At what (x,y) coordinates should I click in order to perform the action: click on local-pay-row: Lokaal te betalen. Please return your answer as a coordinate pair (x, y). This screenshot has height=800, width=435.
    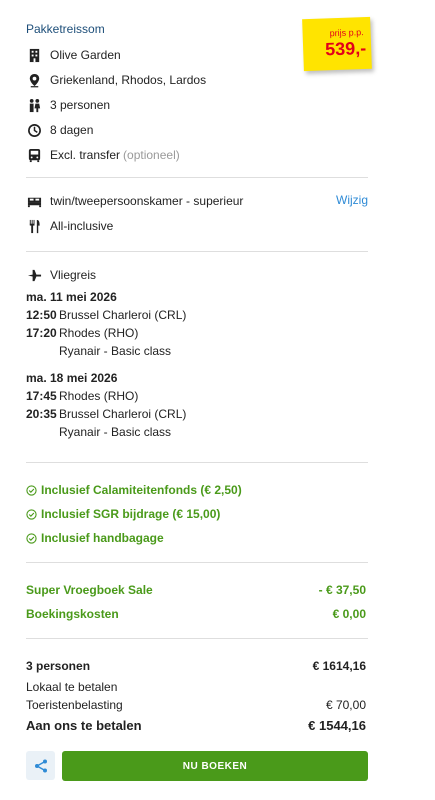
    Looking at the image, I should click on (196, 687).